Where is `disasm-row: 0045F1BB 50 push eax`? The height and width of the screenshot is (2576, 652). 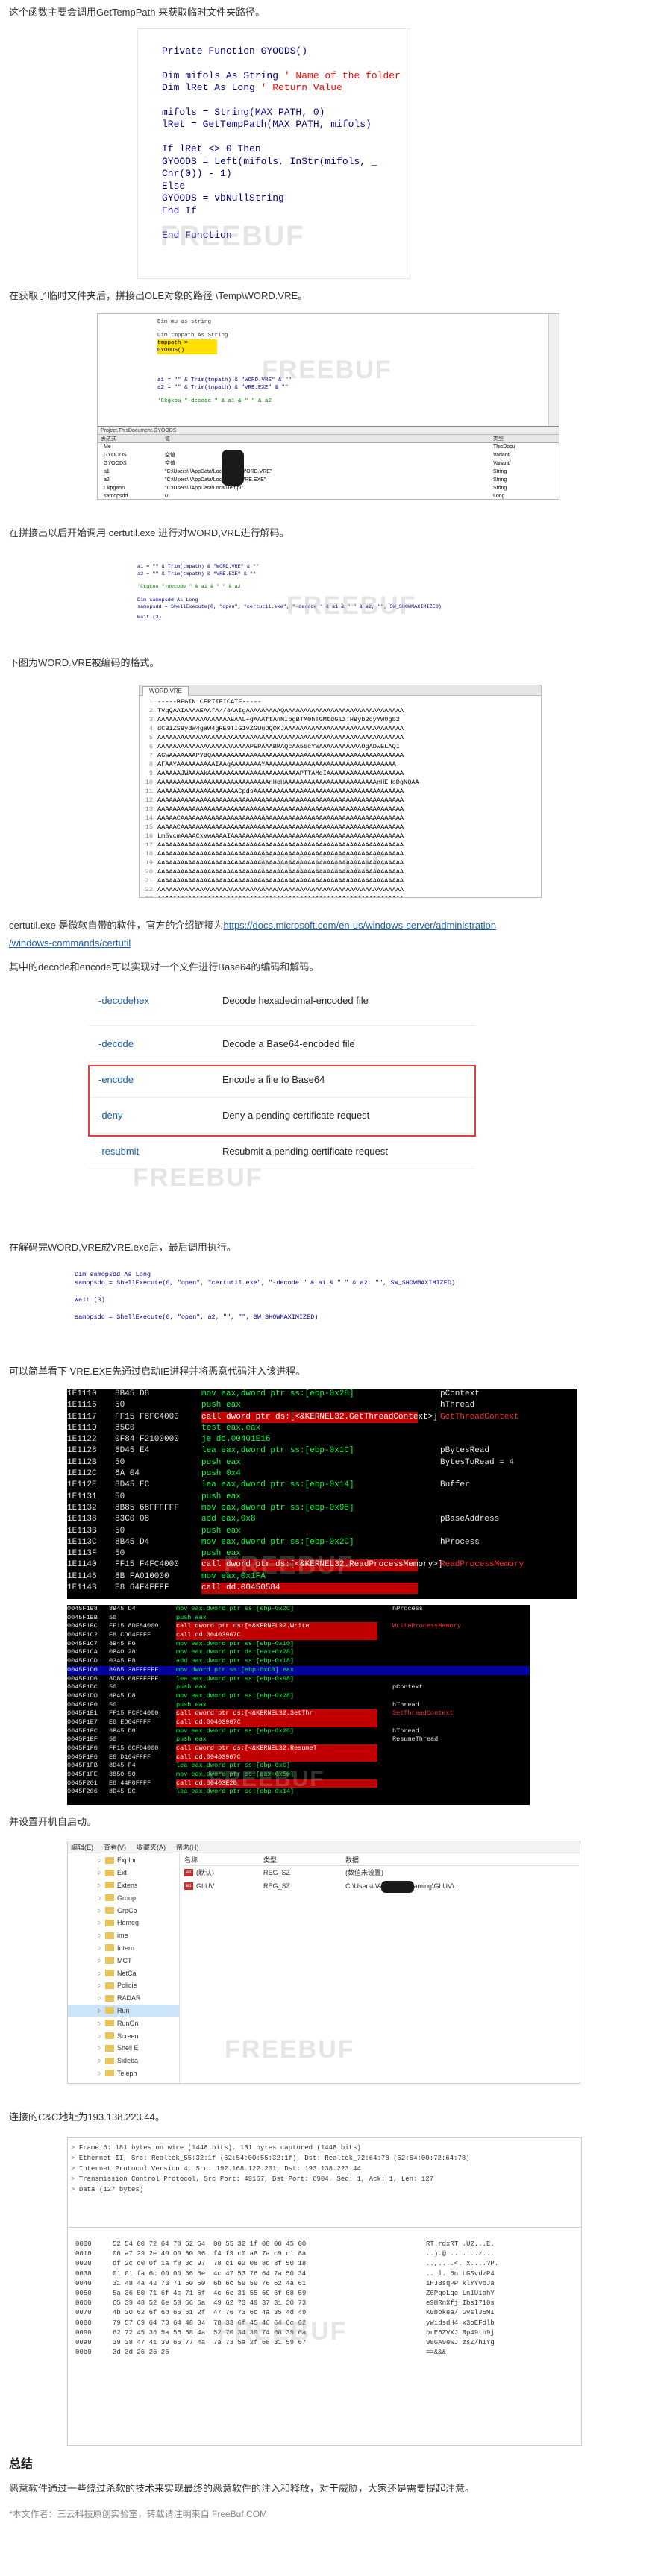
disasm-row: 0045F1BB 50 push eax is located at coordinates (299, 1619).